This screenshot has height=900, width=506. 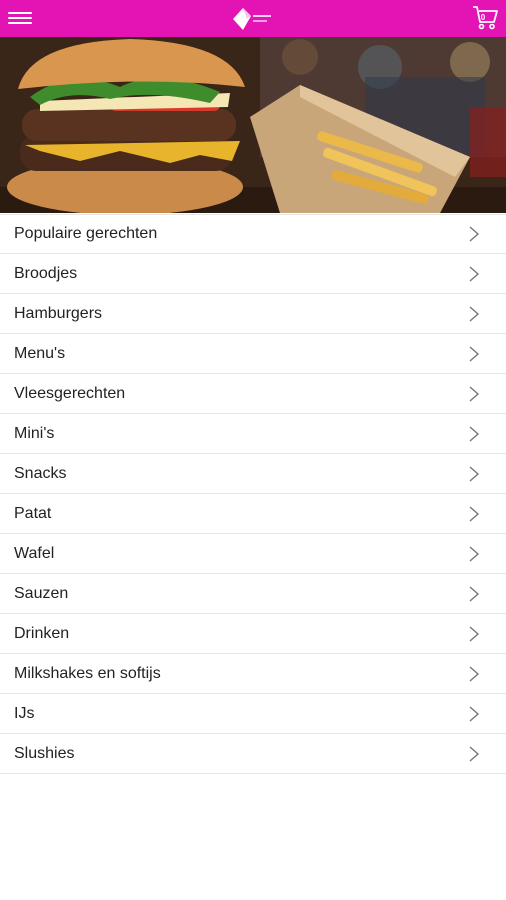 What do you see at coordinates (253, 754) in the screenshot?
I see `category-item-slushies: Slushies` at bounding box center [253, 754].